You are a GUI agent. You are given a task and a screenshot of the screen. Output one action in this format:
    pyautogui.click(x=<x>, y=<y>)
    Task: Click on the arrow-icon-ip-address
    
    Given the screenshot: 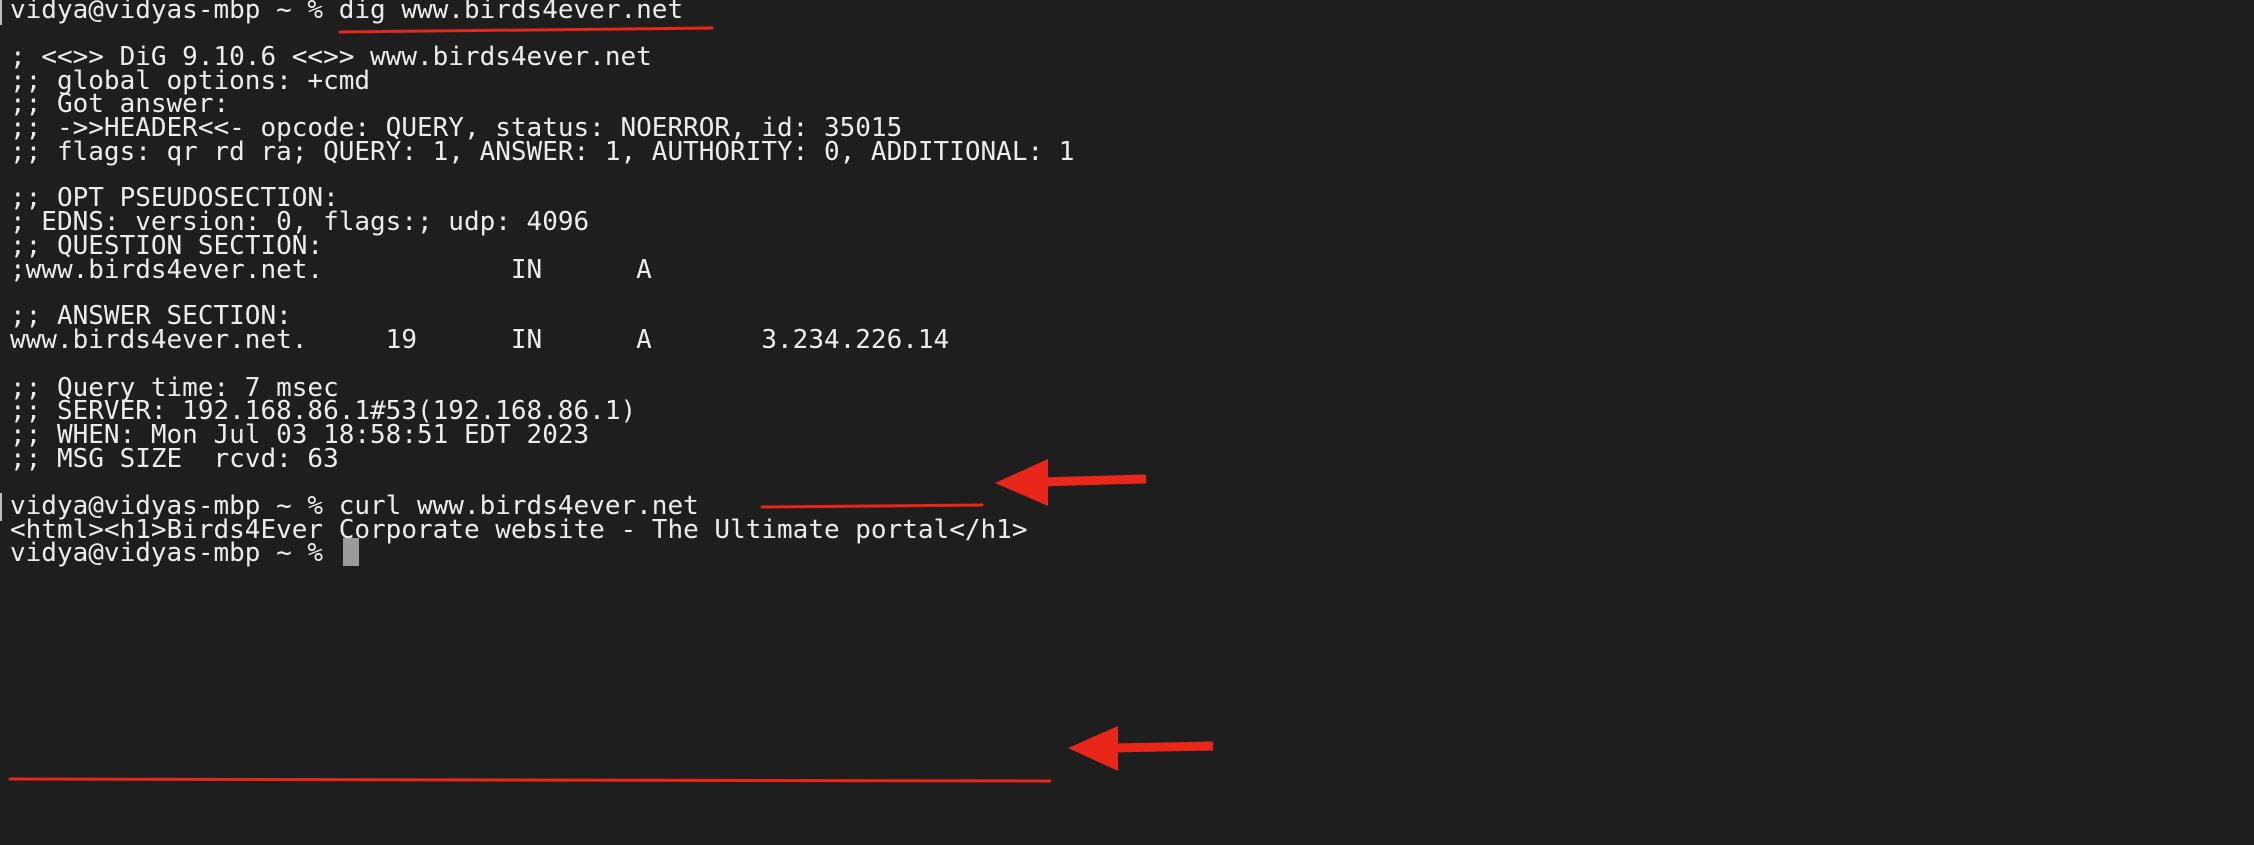 What is the action you would take?
    pyautogui.click(x=1071, y=482)
    